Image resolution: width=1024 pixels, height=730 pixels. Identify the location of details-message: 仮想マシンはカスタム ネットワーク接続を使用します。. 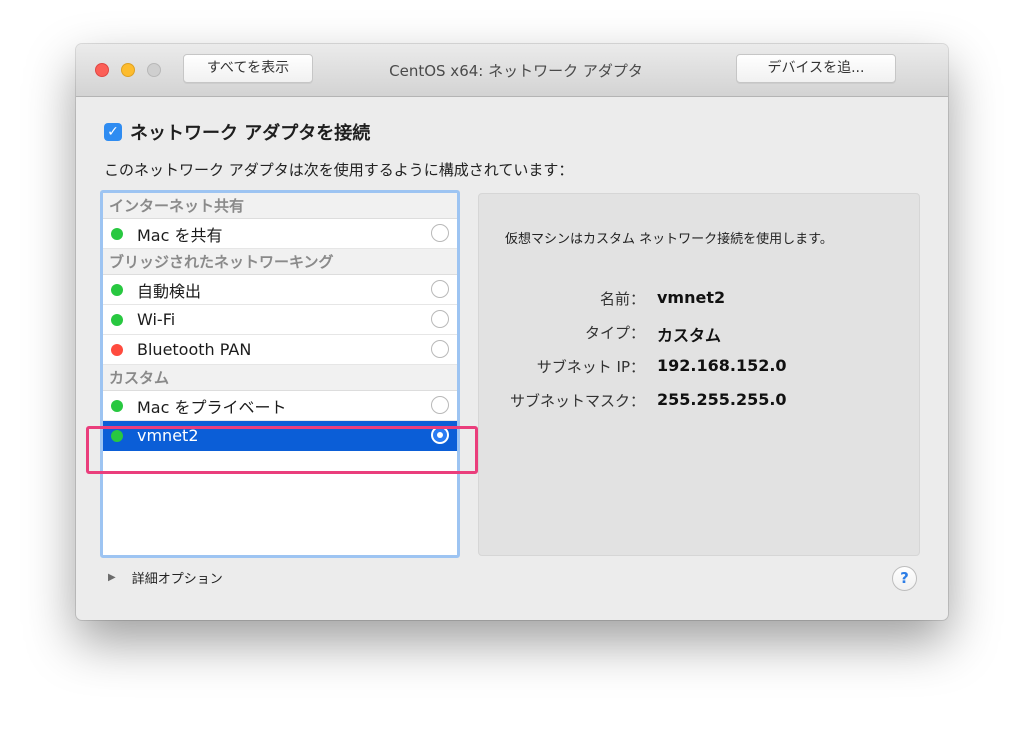
(669, 239).